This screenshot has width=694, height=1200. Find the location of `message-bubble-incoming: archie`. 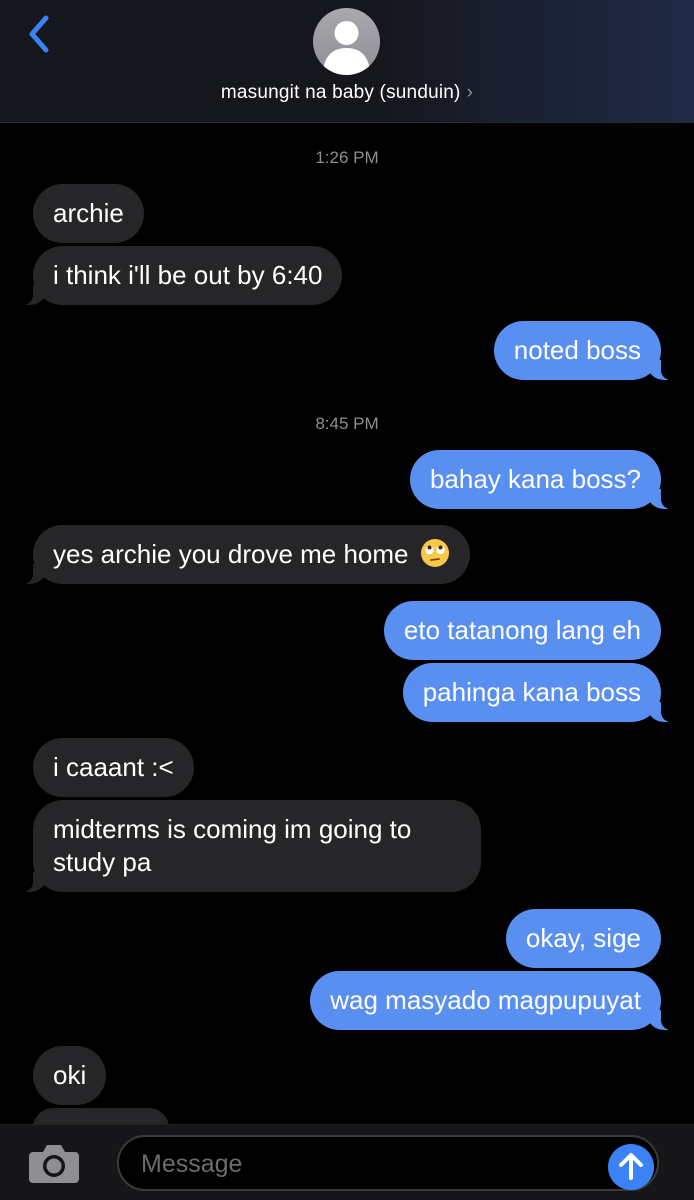

message-bubble-incoming: archie is located at coordinates (88, 213).